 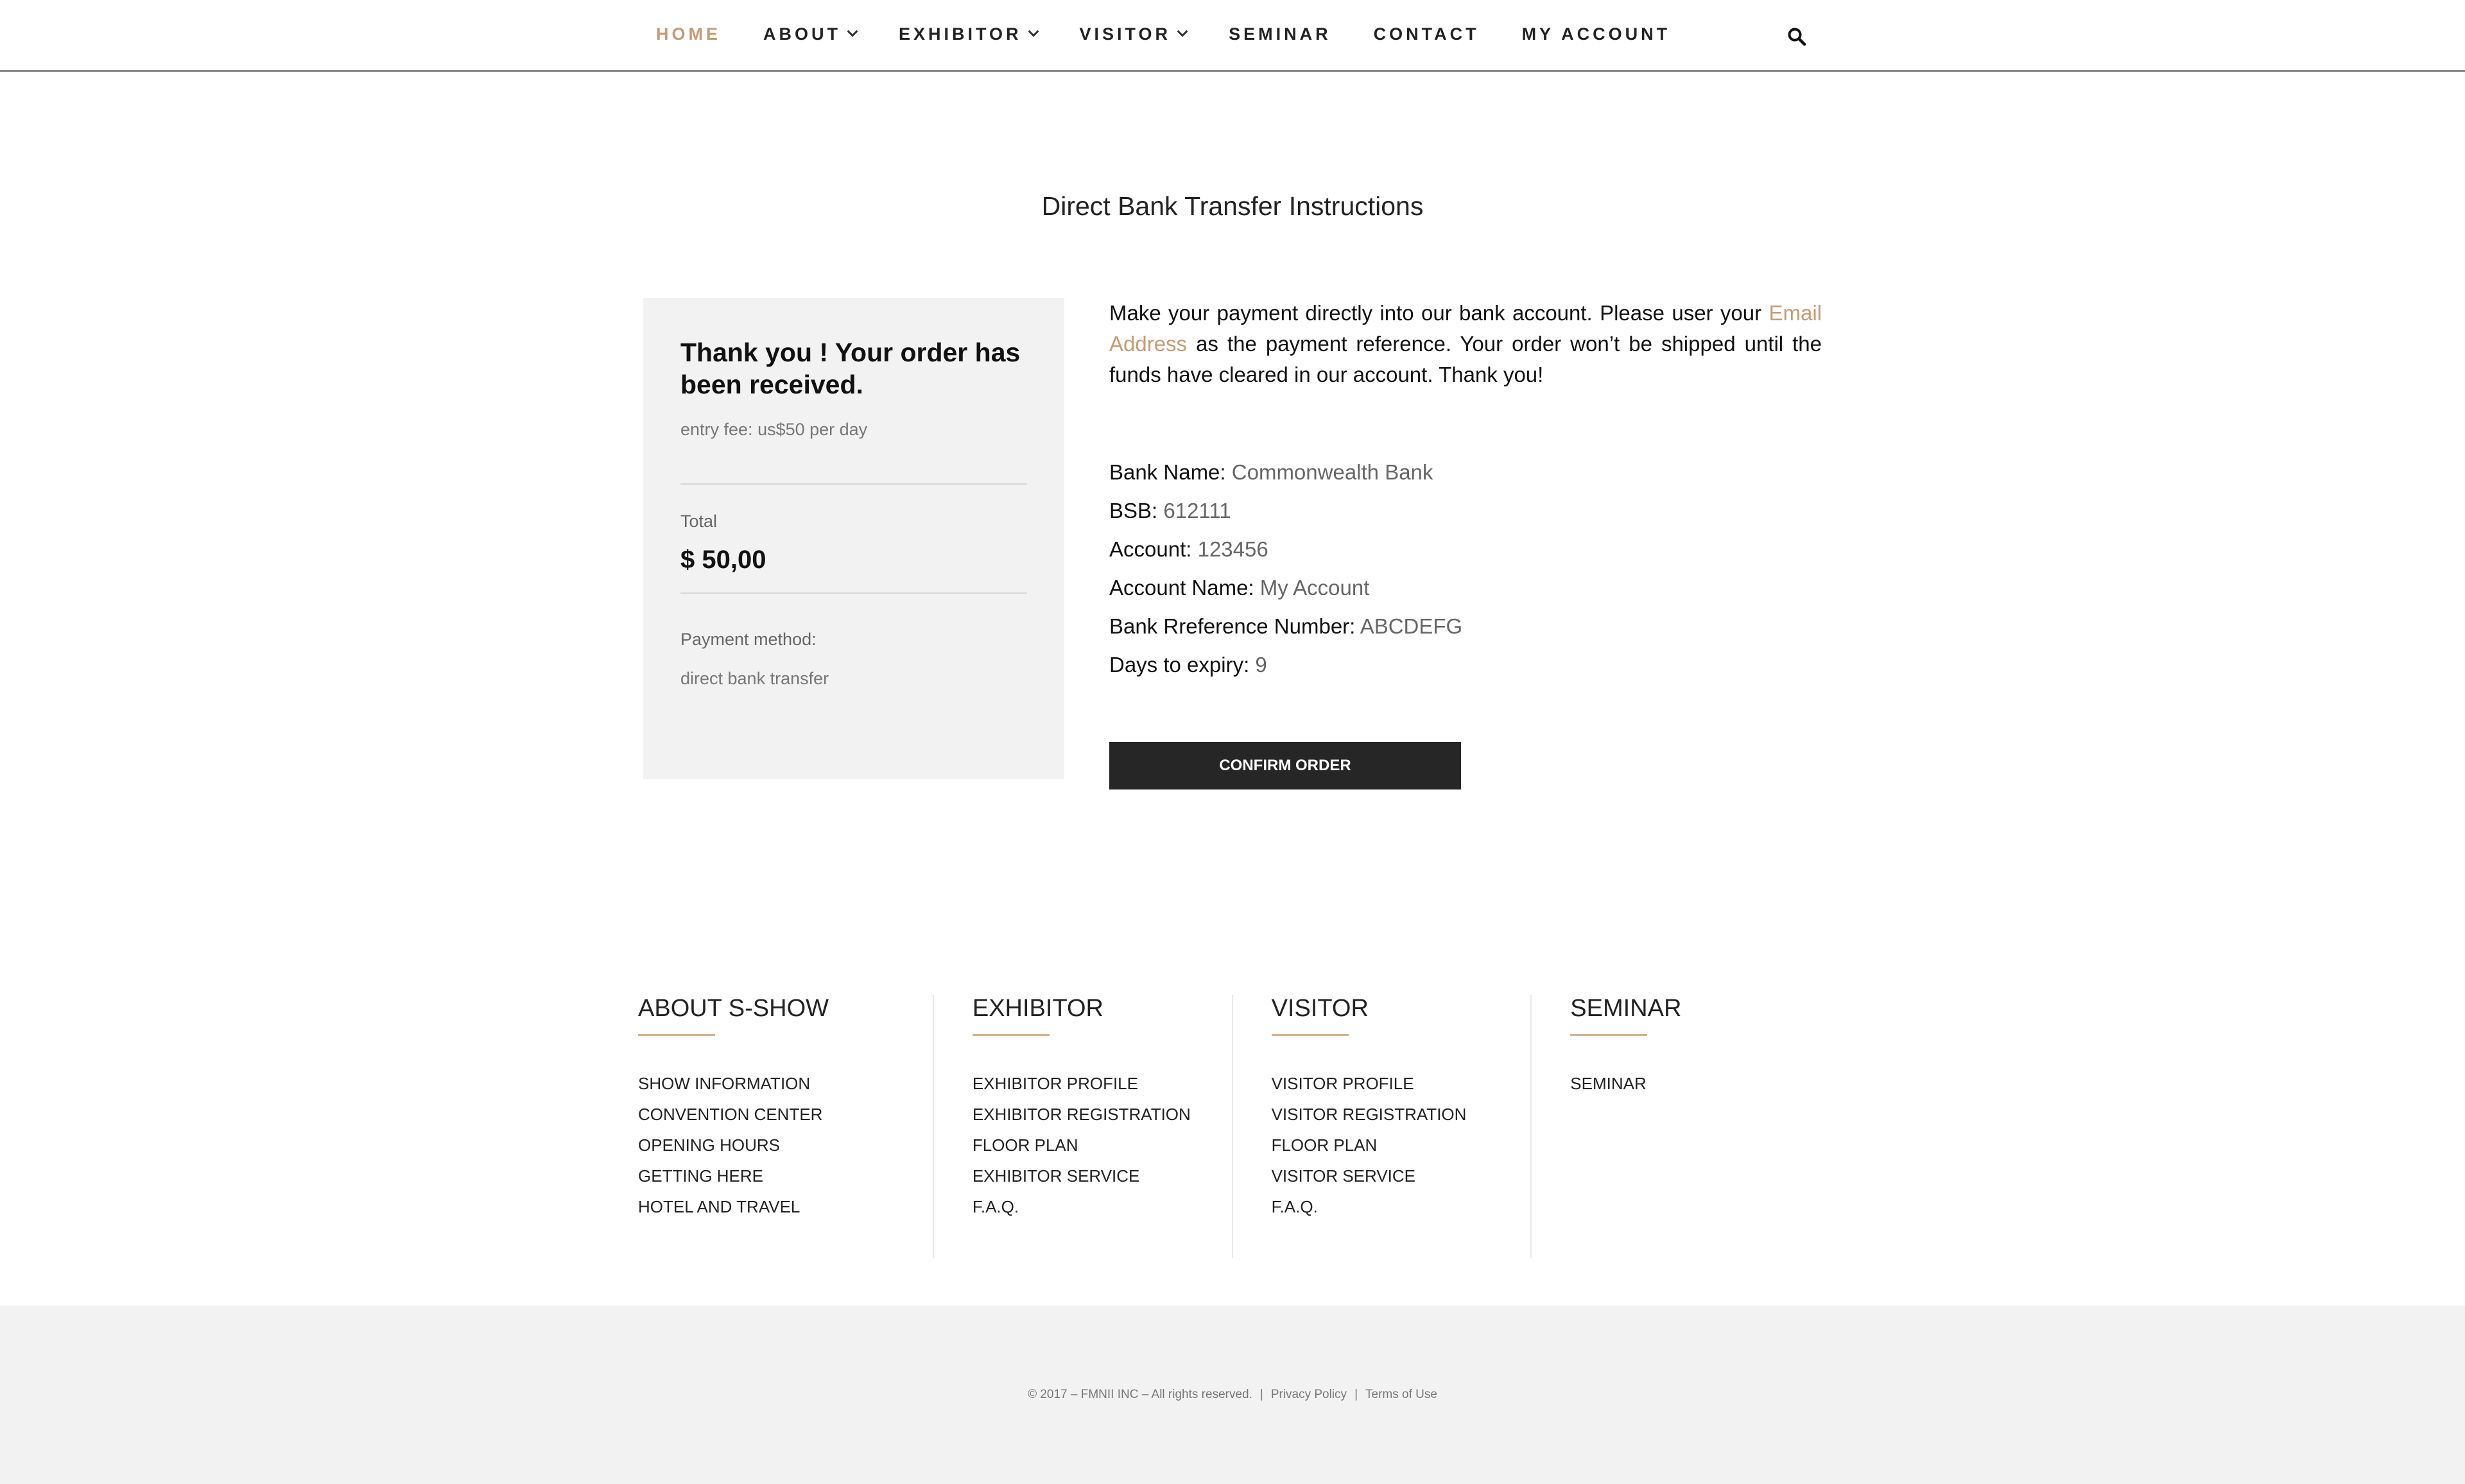 I want to click on terms-of-use-link: Terms of Use, so click(x=1401, y=1394).